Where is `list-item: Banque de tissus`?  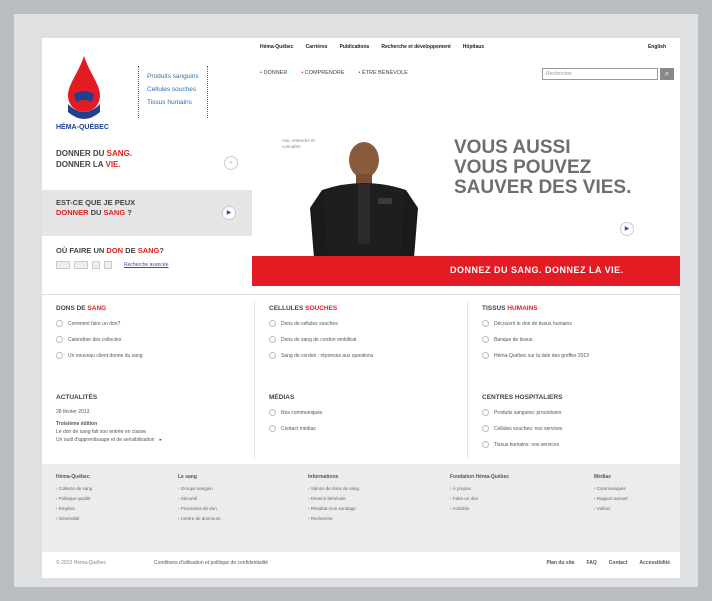 list-item: Banque de tissus is located at coordinates (574, 339).